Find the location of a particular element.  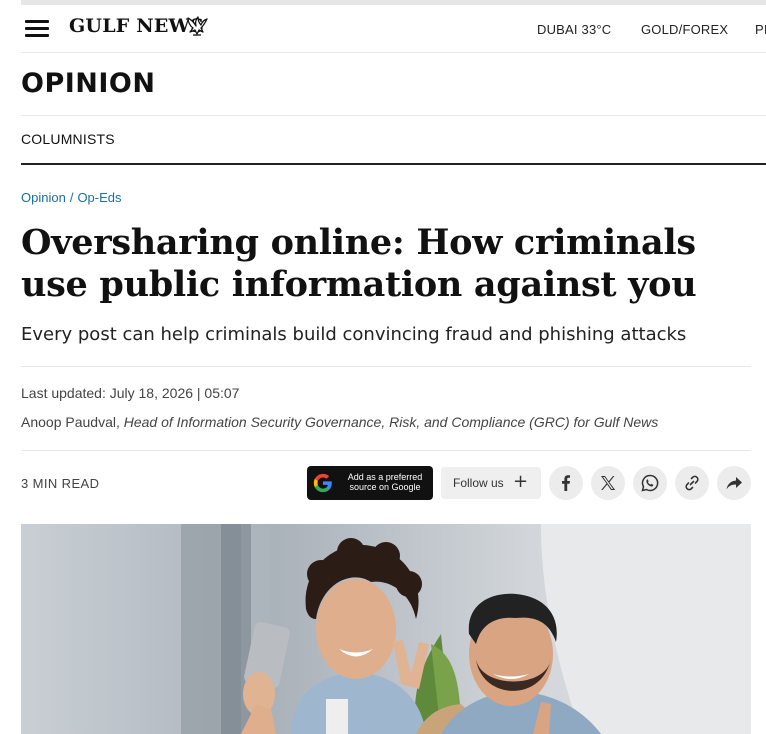

columnists-link: COLUMNISTS is located at coordinates (68, 139).